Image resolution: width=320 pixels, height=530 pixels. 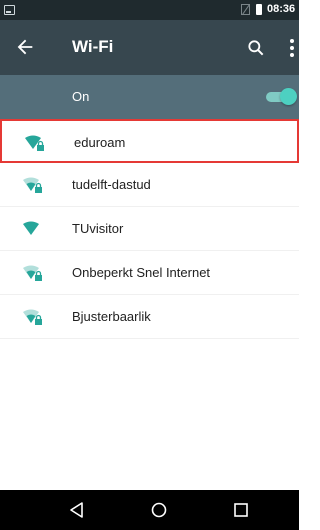 What do you see at coordinates (159, 510) in the screenshot?
I see `home-circle-icon` at bounding box center [159, 510].